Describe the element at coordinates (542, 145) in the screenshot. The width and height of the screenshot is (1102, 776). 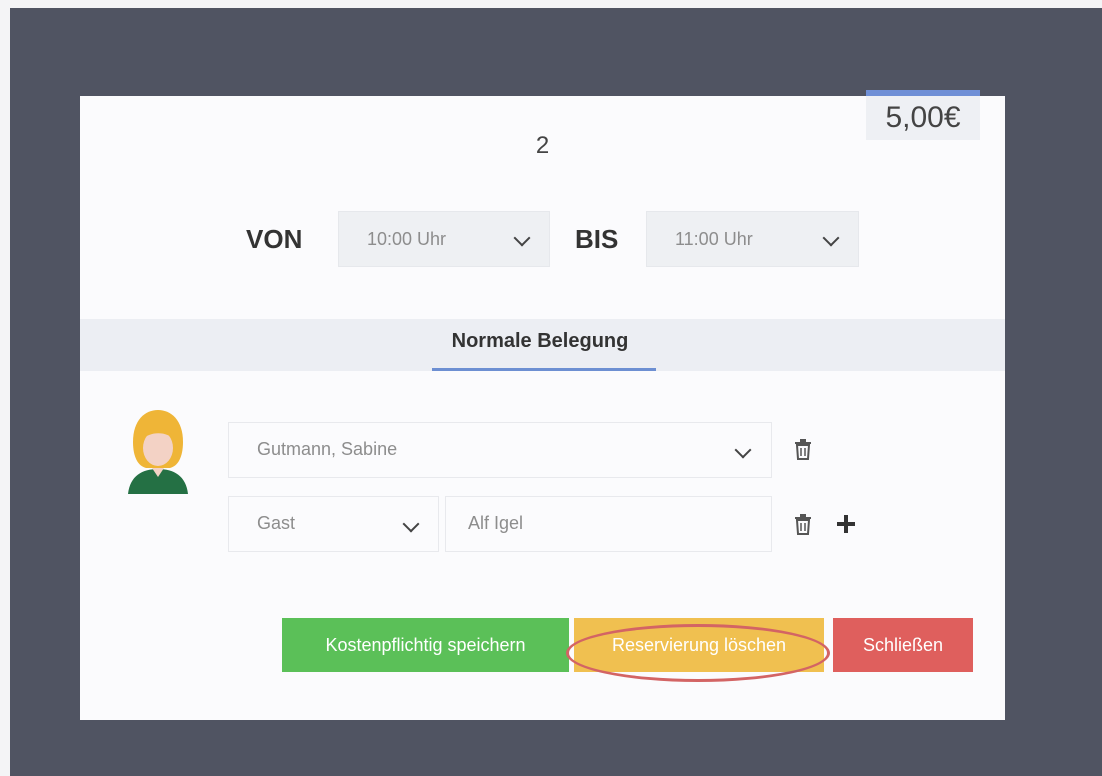
I see `resource-title: 2` at that location.